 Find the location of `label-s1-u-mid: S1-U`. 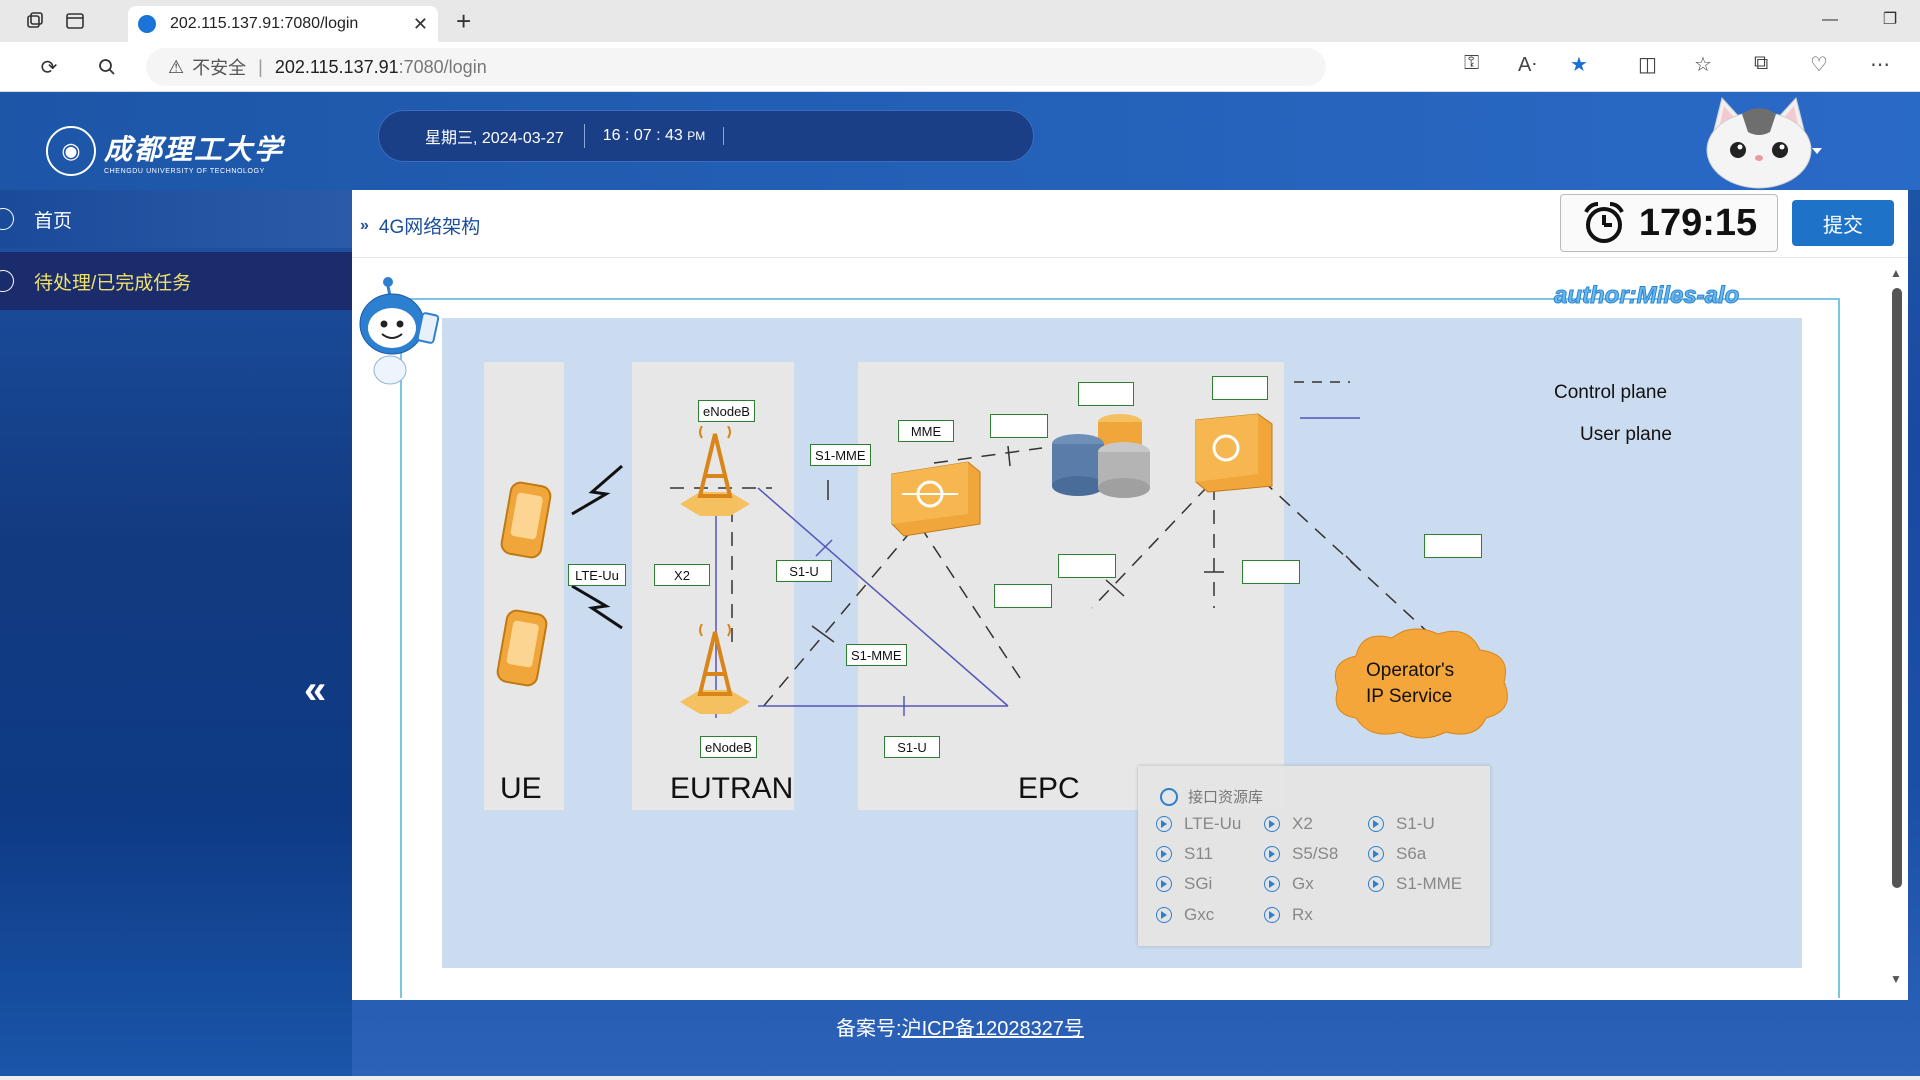

label-s1-u-mid: S1-U is located at coordinates (804, 571).